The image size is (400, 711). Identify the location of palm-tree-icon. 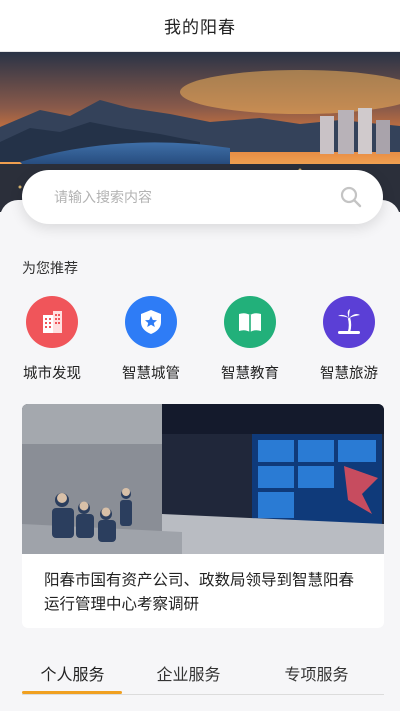
(349, 322).